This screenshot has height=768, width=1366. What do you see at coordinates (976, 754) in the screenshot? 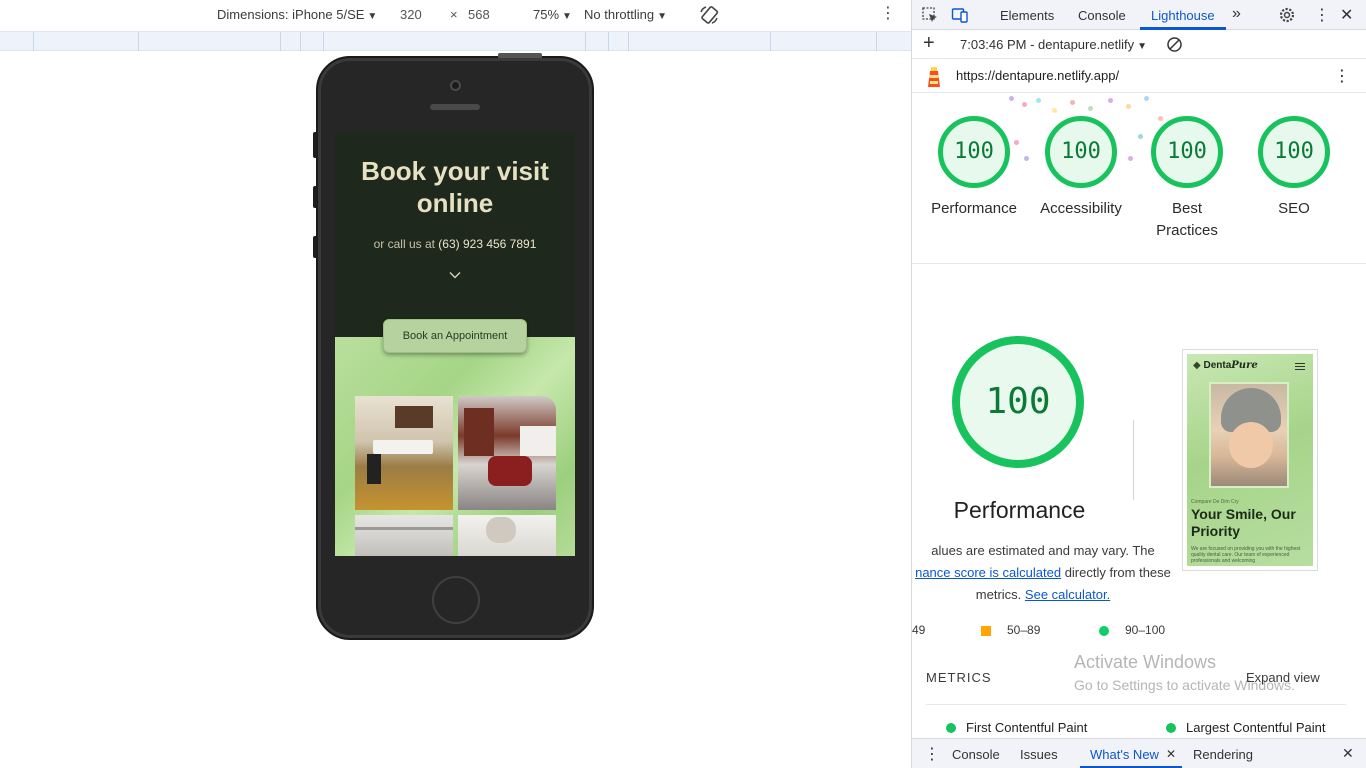
I see `drawer-tab-console: Console` at bounding box center [976, 754].